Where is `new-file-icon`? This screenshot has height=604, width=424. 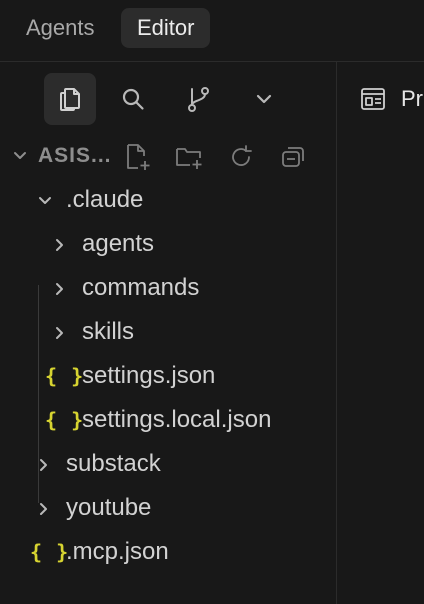 new-file-icon is located at coordinates (137, 157).